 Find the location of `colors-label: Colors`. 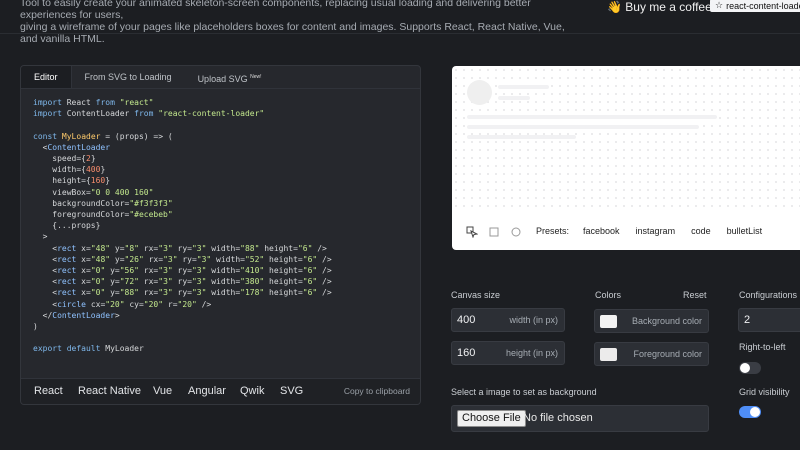

colors-label: Colors is located at coordinates (608, 295).